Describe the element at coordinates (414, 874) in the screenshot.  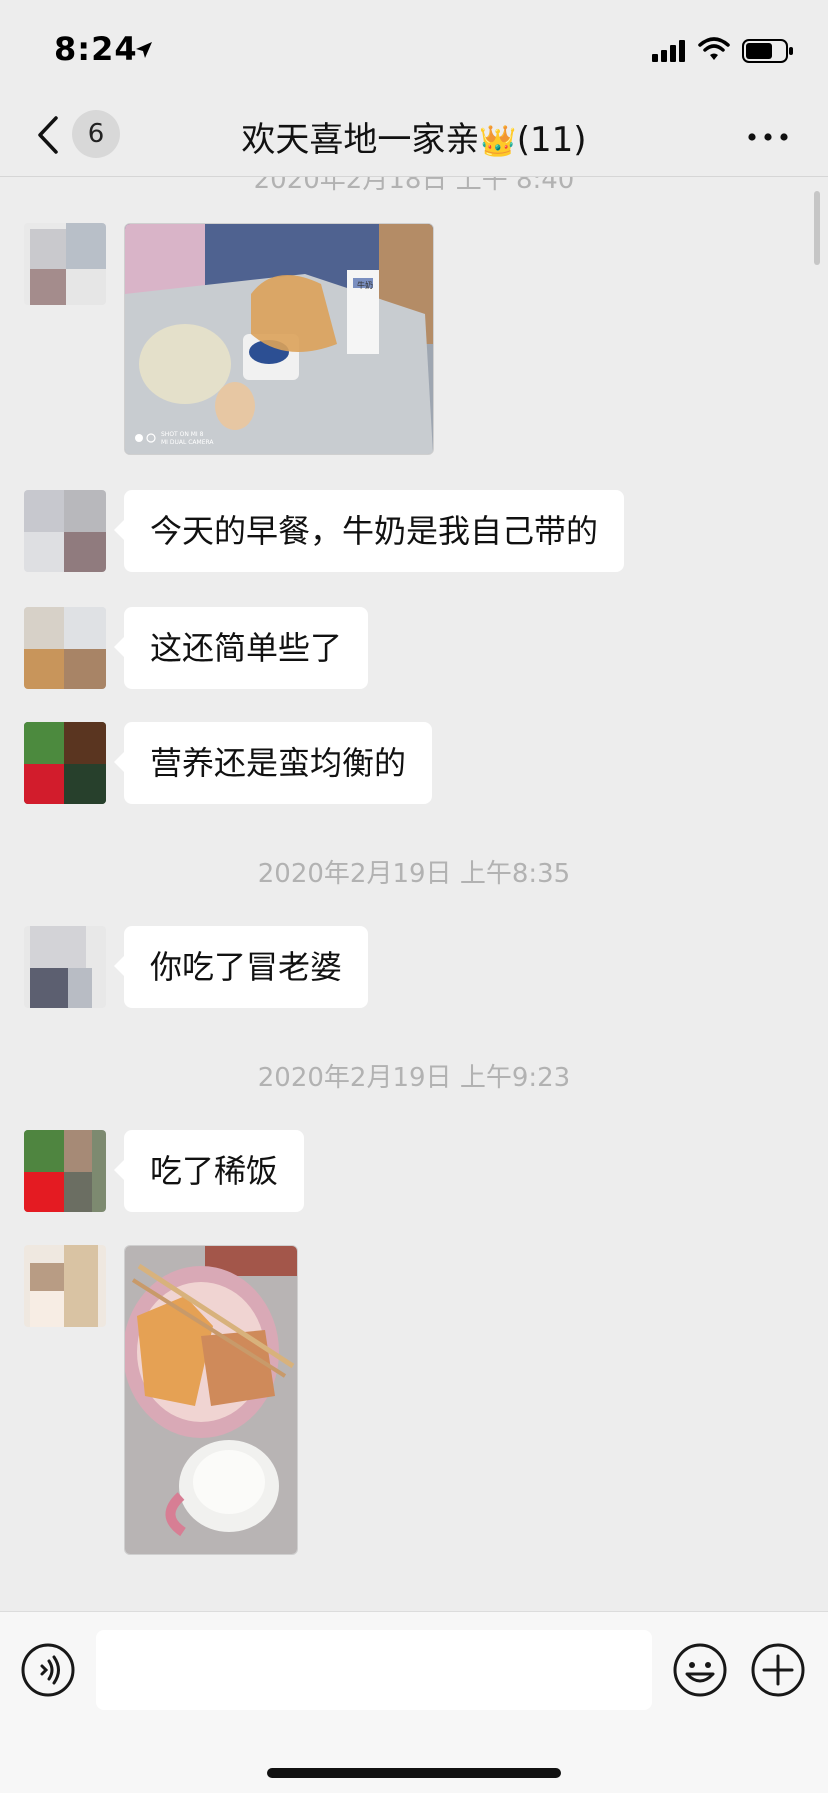
I see `timestamp: 2020年2月19日 上午8:35` at that location.